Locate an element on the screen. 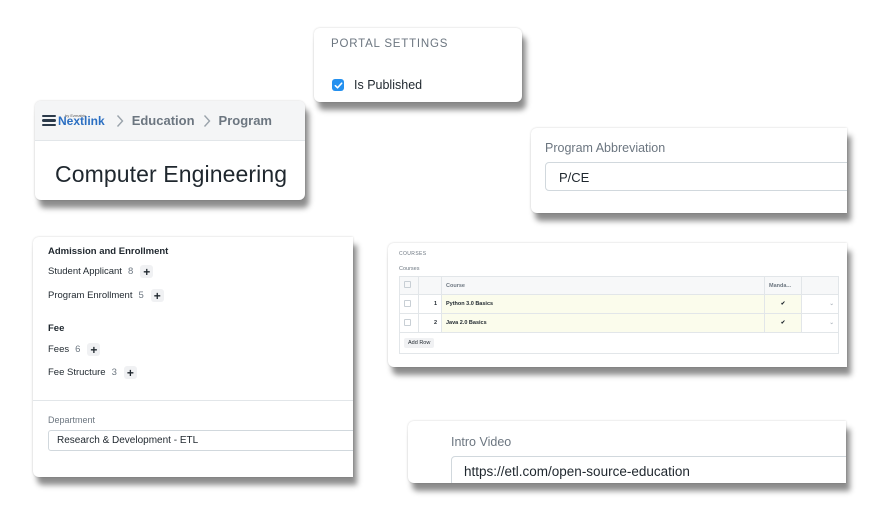 This screenshot has height=511, width=881. table-footer-cell: Add Row is located at coordinates (619, 343).